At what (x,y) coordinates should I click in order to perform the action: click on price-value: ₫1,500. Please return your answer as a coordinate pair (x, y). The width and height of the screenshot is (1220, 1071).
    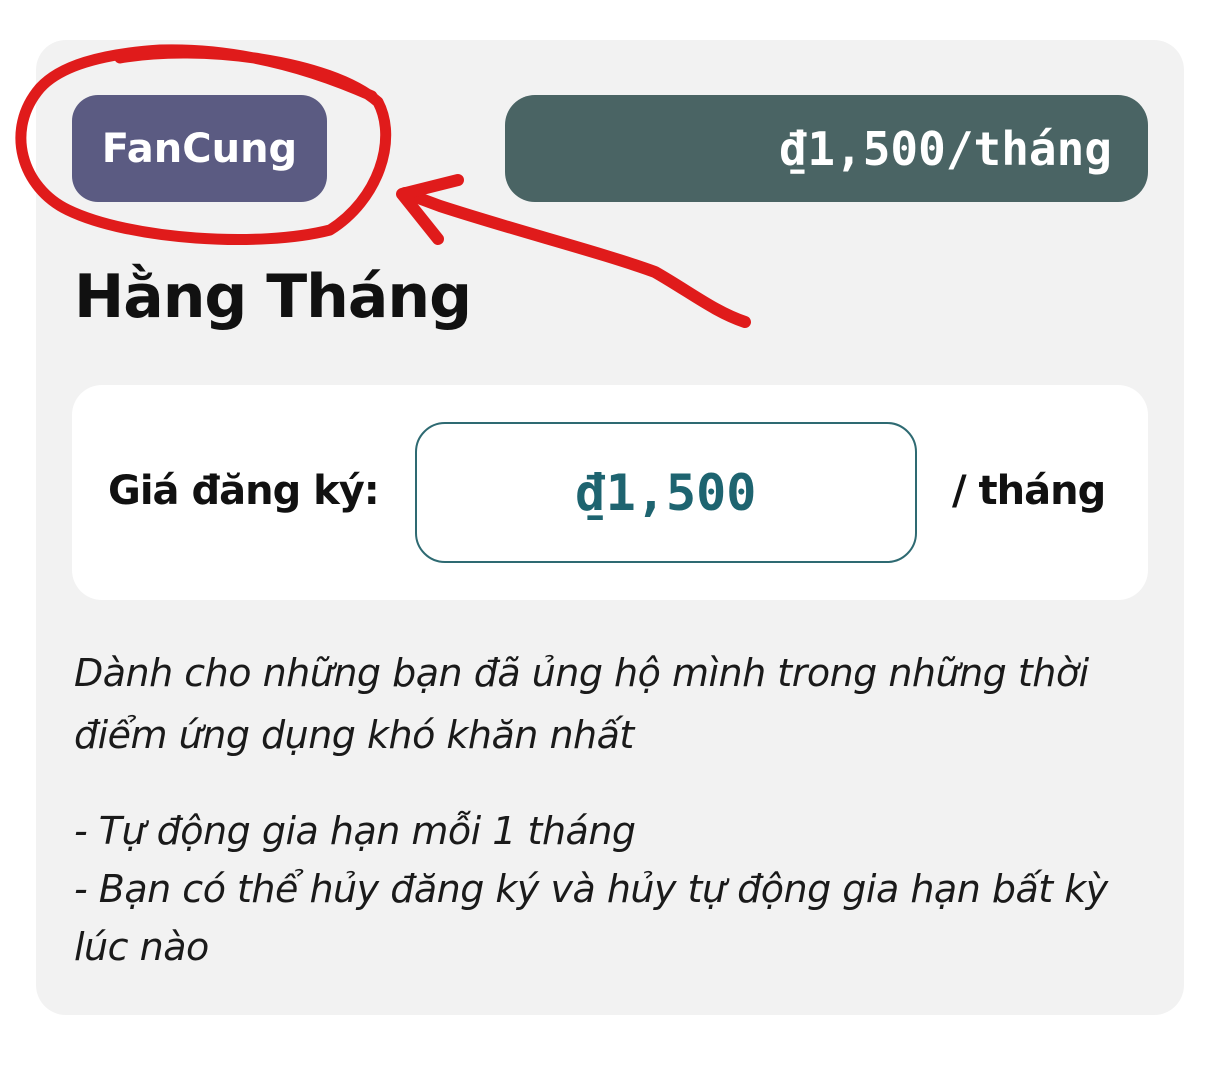
    Looking at the image, I should click on (666, 492).